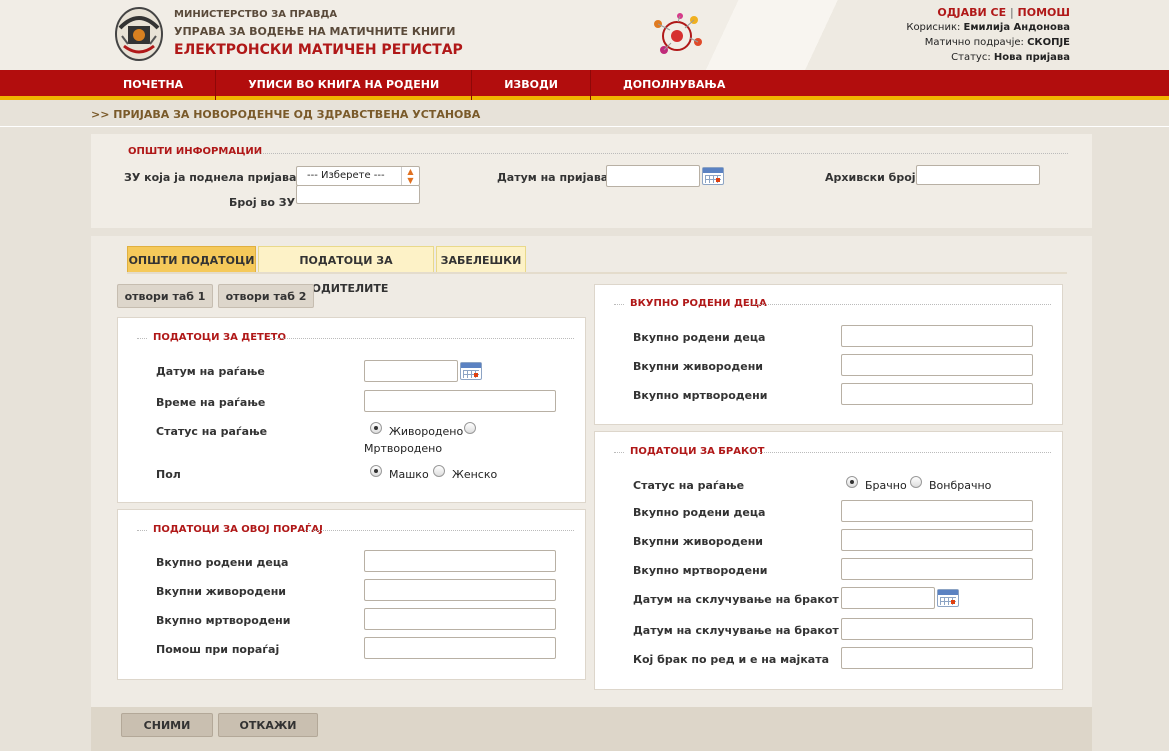 The height and width of the screenshot is (751, 1169). Describe the element at coordinates (1044, 12) in the screenshot. I see `help-link: ПОМОШ` at that location.